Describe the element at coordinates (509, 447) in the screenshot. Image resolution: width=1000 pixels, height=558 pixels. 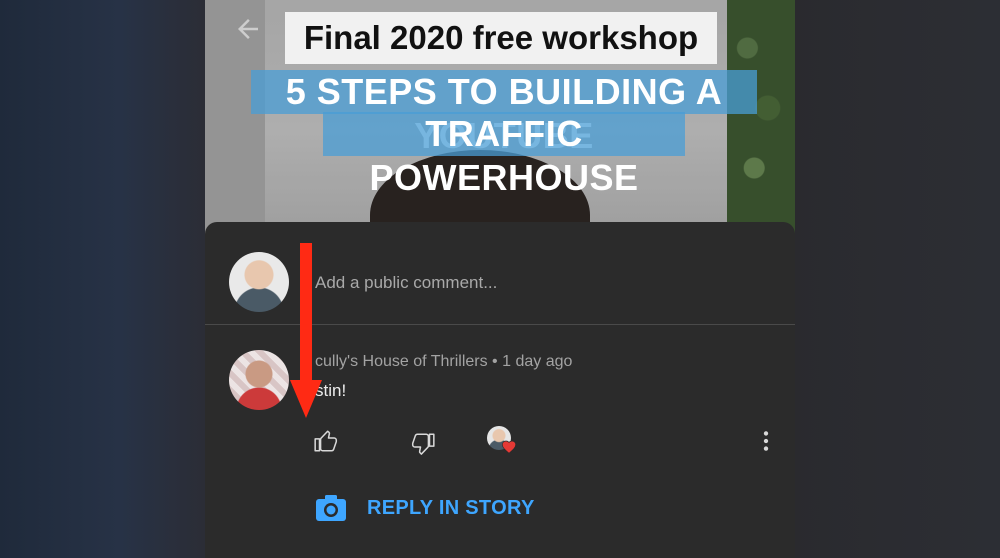
I see `heart-icon` at that location.